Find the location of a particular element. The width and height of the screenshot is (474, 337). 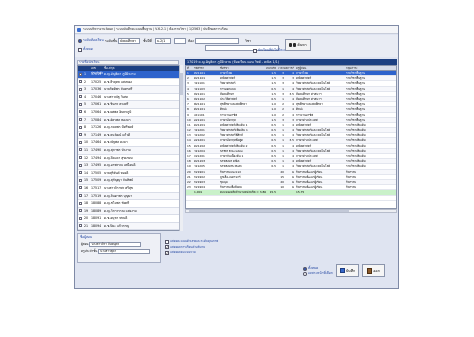

subject-name: ภาษาอังกฤษ is located at coordinates (228, 119).